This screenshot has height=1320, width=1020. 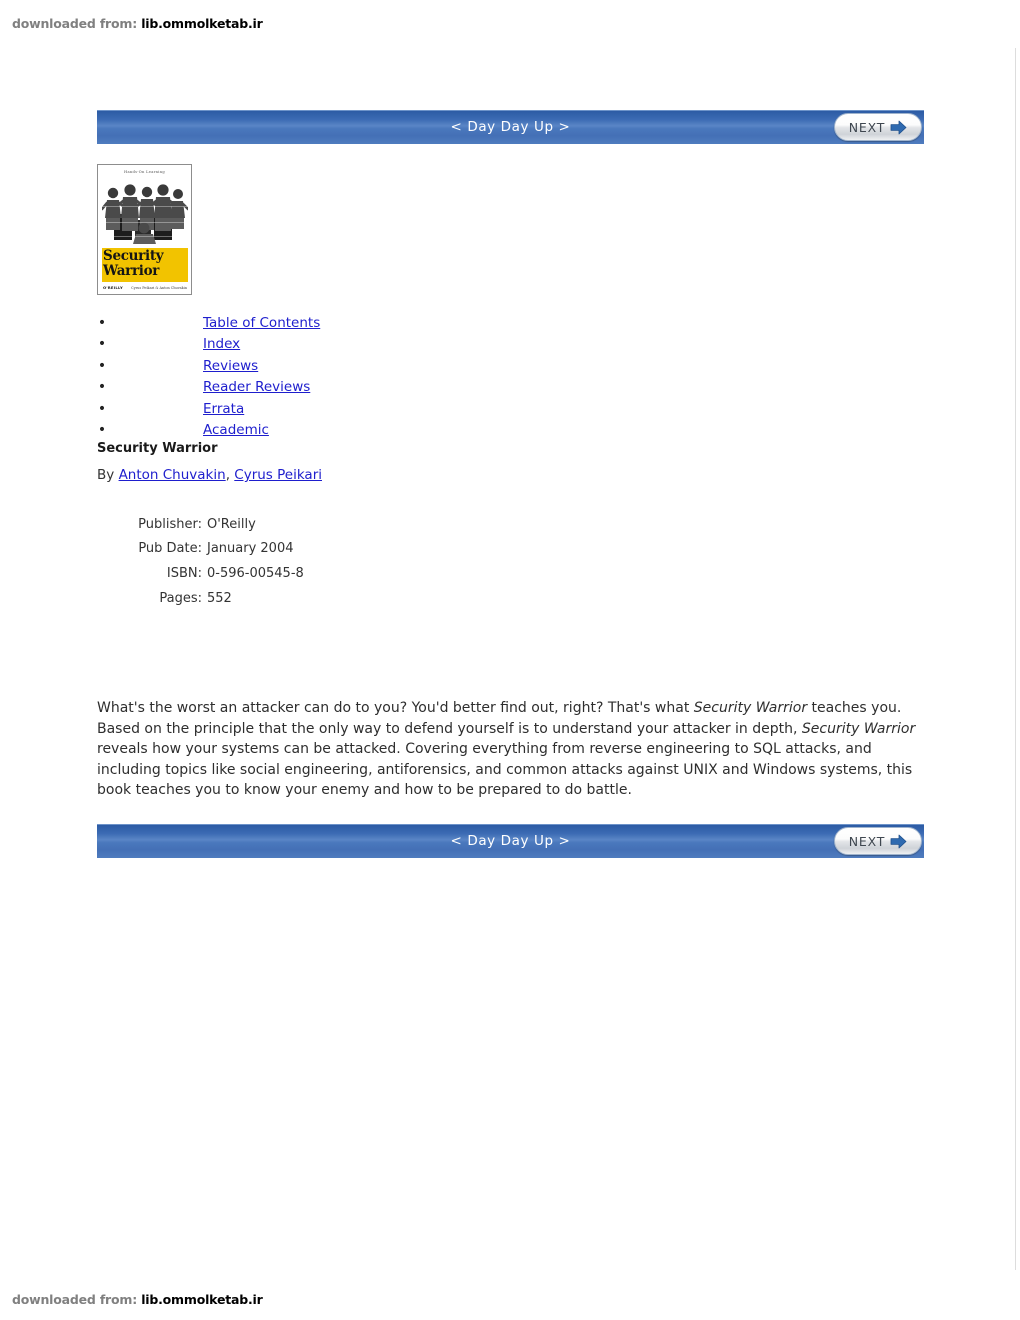 I want to click on book-byline: By Anton Chuvakin, Cyrus Peikari, so click(x=209, y=475).